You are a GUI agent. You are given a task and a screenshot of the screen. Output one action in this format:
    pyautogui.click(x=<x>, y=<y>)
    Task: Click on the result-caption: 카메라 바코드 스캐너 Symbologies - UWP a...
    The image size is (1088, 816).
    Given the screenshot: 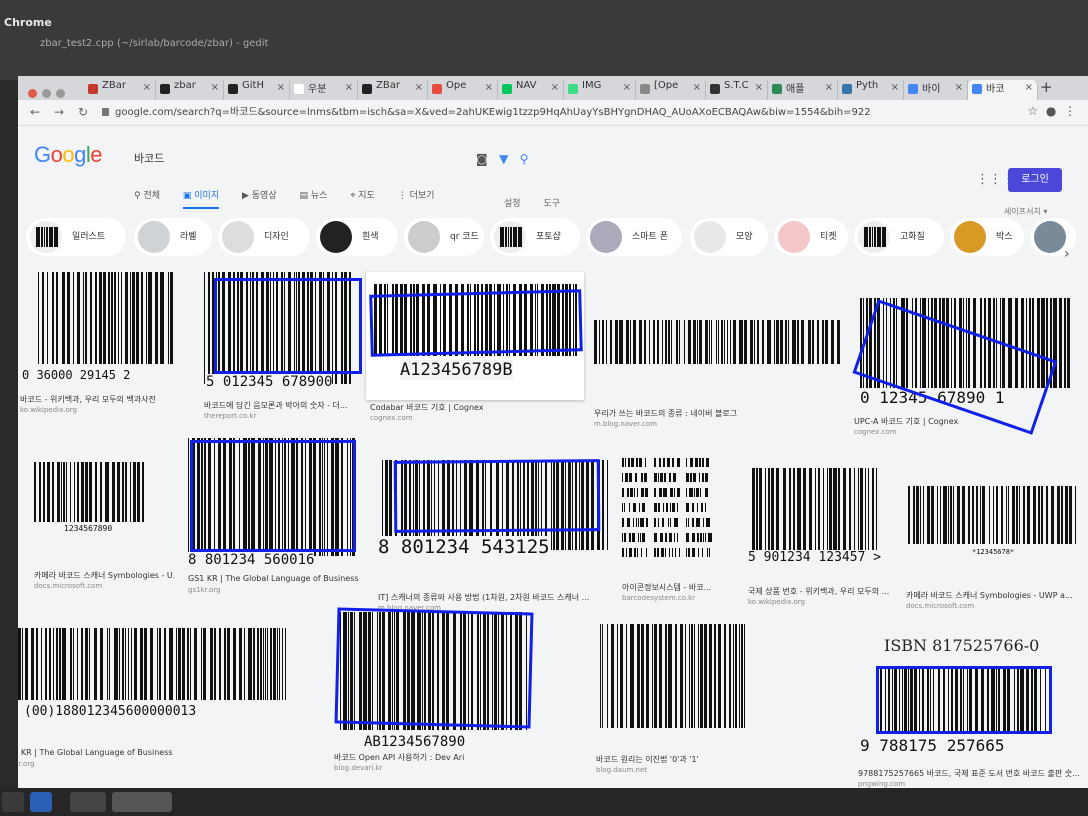 What is the action you would take?
    pyautogui.click(x=989, y=595)
    